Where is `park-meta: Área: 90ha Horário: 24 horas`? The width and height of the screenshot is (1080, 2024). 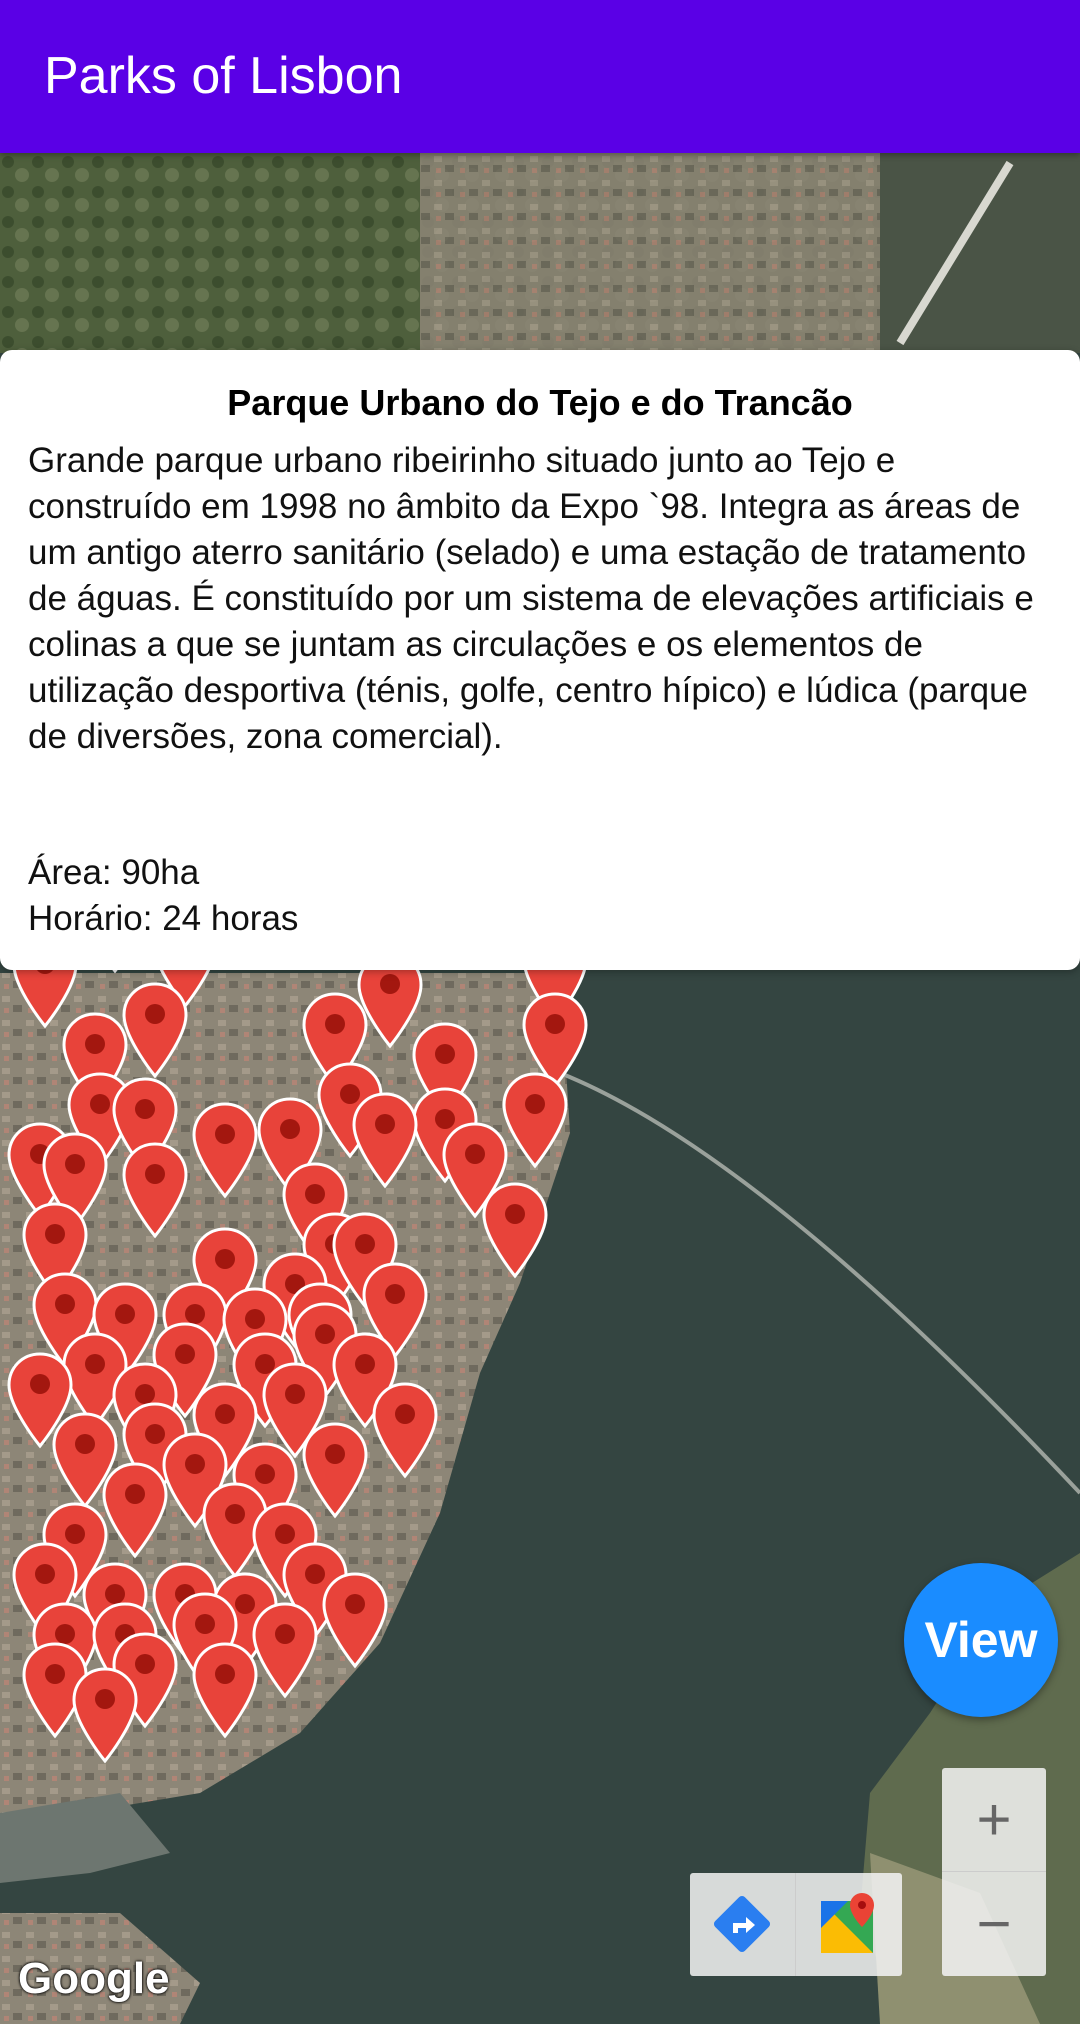 park-meta: Área: 90ha Horário: 24 horas is located at coordinates (528, 896).